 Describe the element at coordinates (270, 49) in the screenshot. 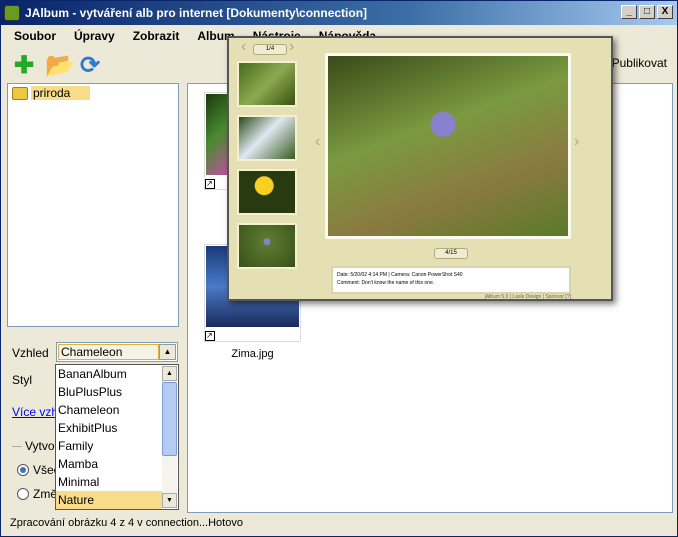

I see `thumb-counter: 1/4` at that location.